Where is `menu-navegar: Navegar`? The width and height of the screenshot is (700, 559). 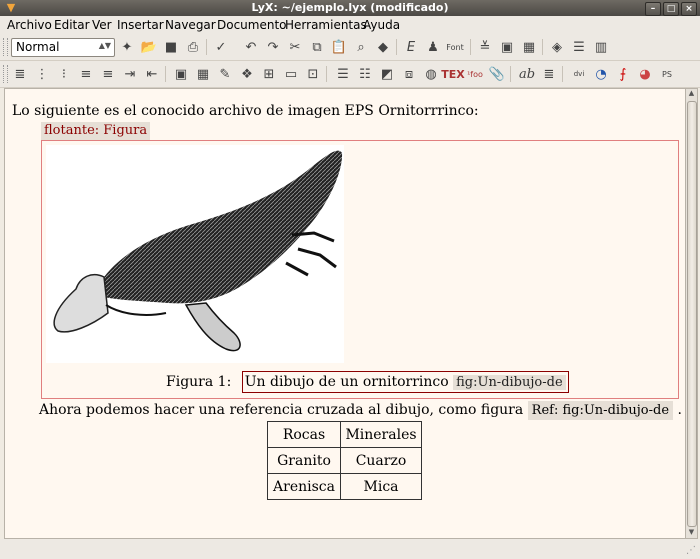
menu-navegar: Navegar is located at coordinates (190, 25).